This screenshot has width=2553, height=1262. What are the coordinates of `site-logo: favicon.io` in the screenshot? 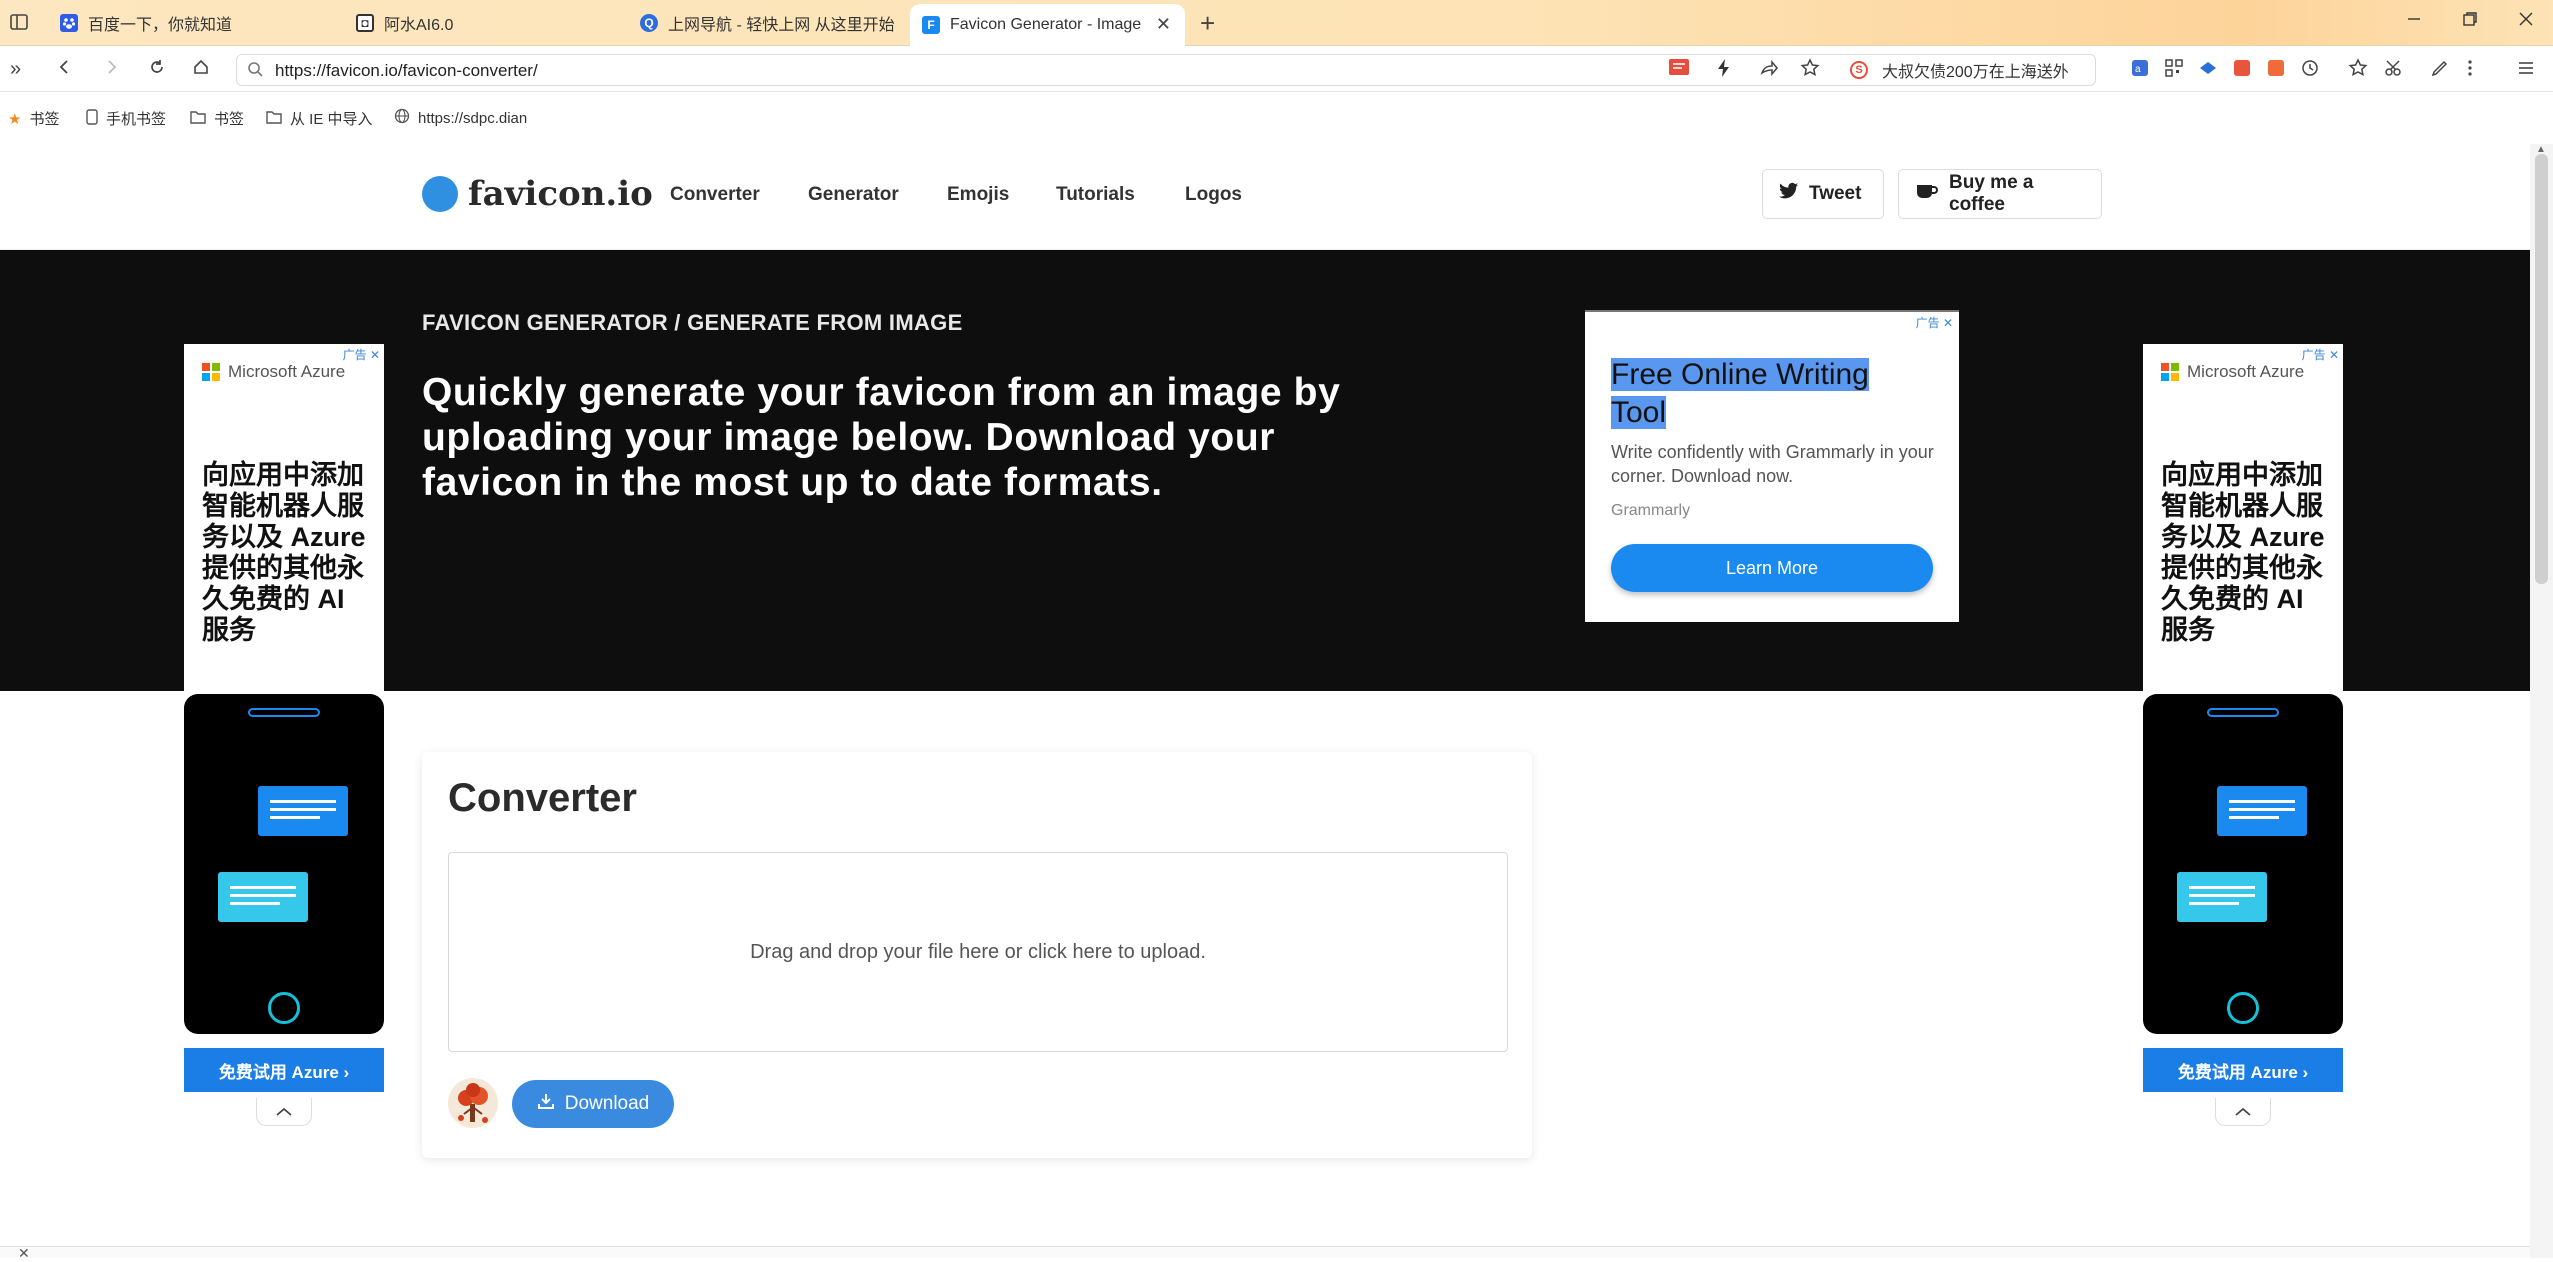 It's located at (537, 194).